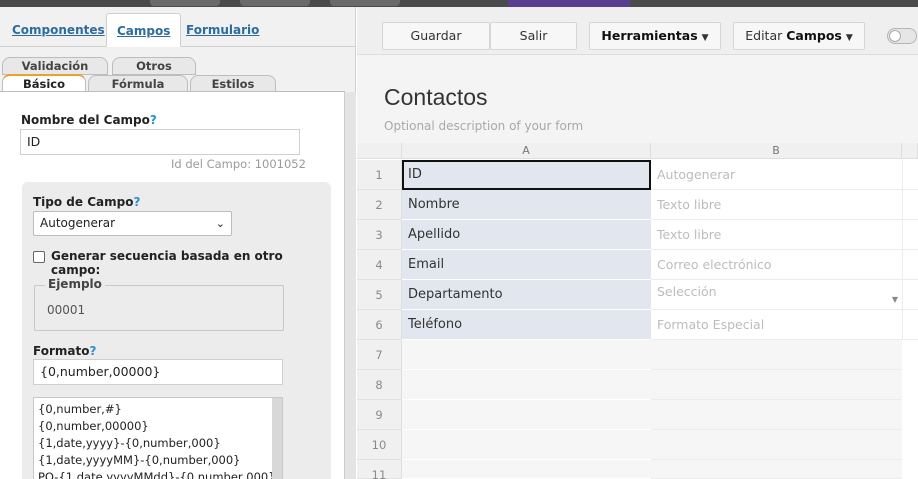 The width and height of the screenshot is (918, 479). I want to click on tab-campos: Campos, so click(144, 30).